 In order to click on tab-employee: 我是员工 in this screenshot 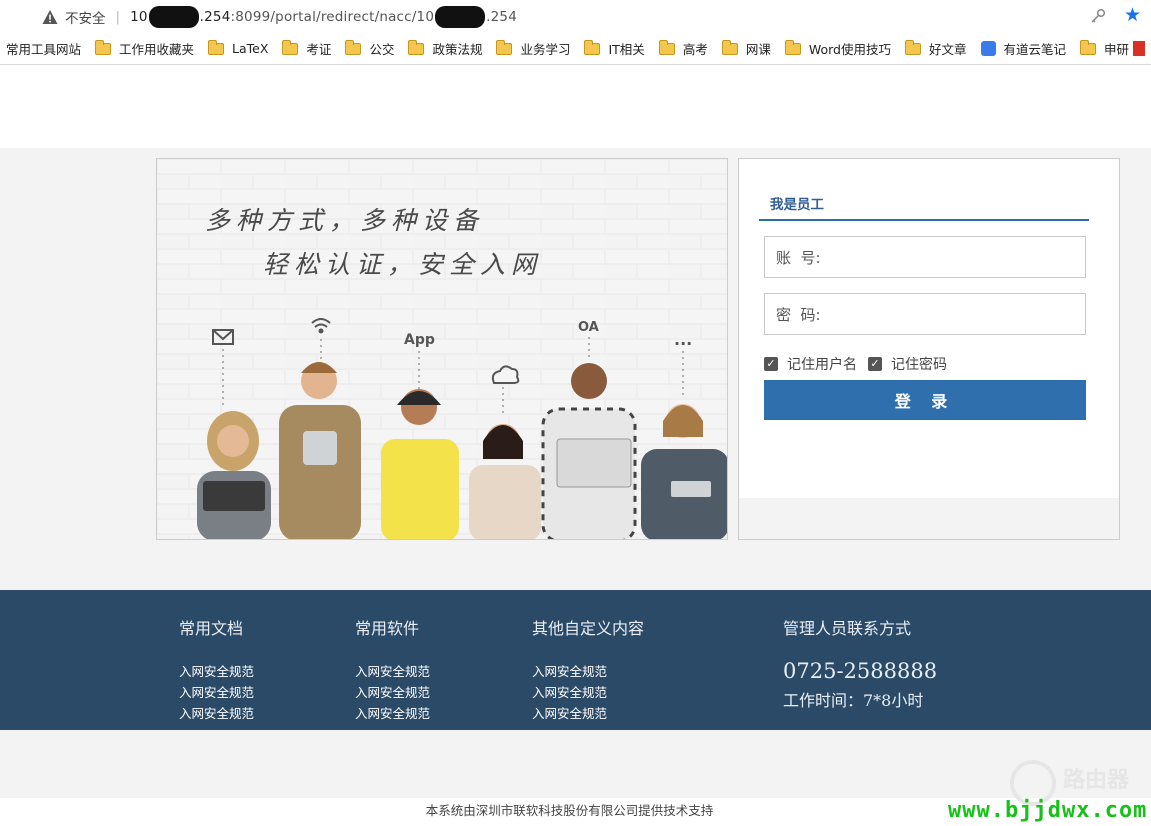, I will do `click(924, 203)`.